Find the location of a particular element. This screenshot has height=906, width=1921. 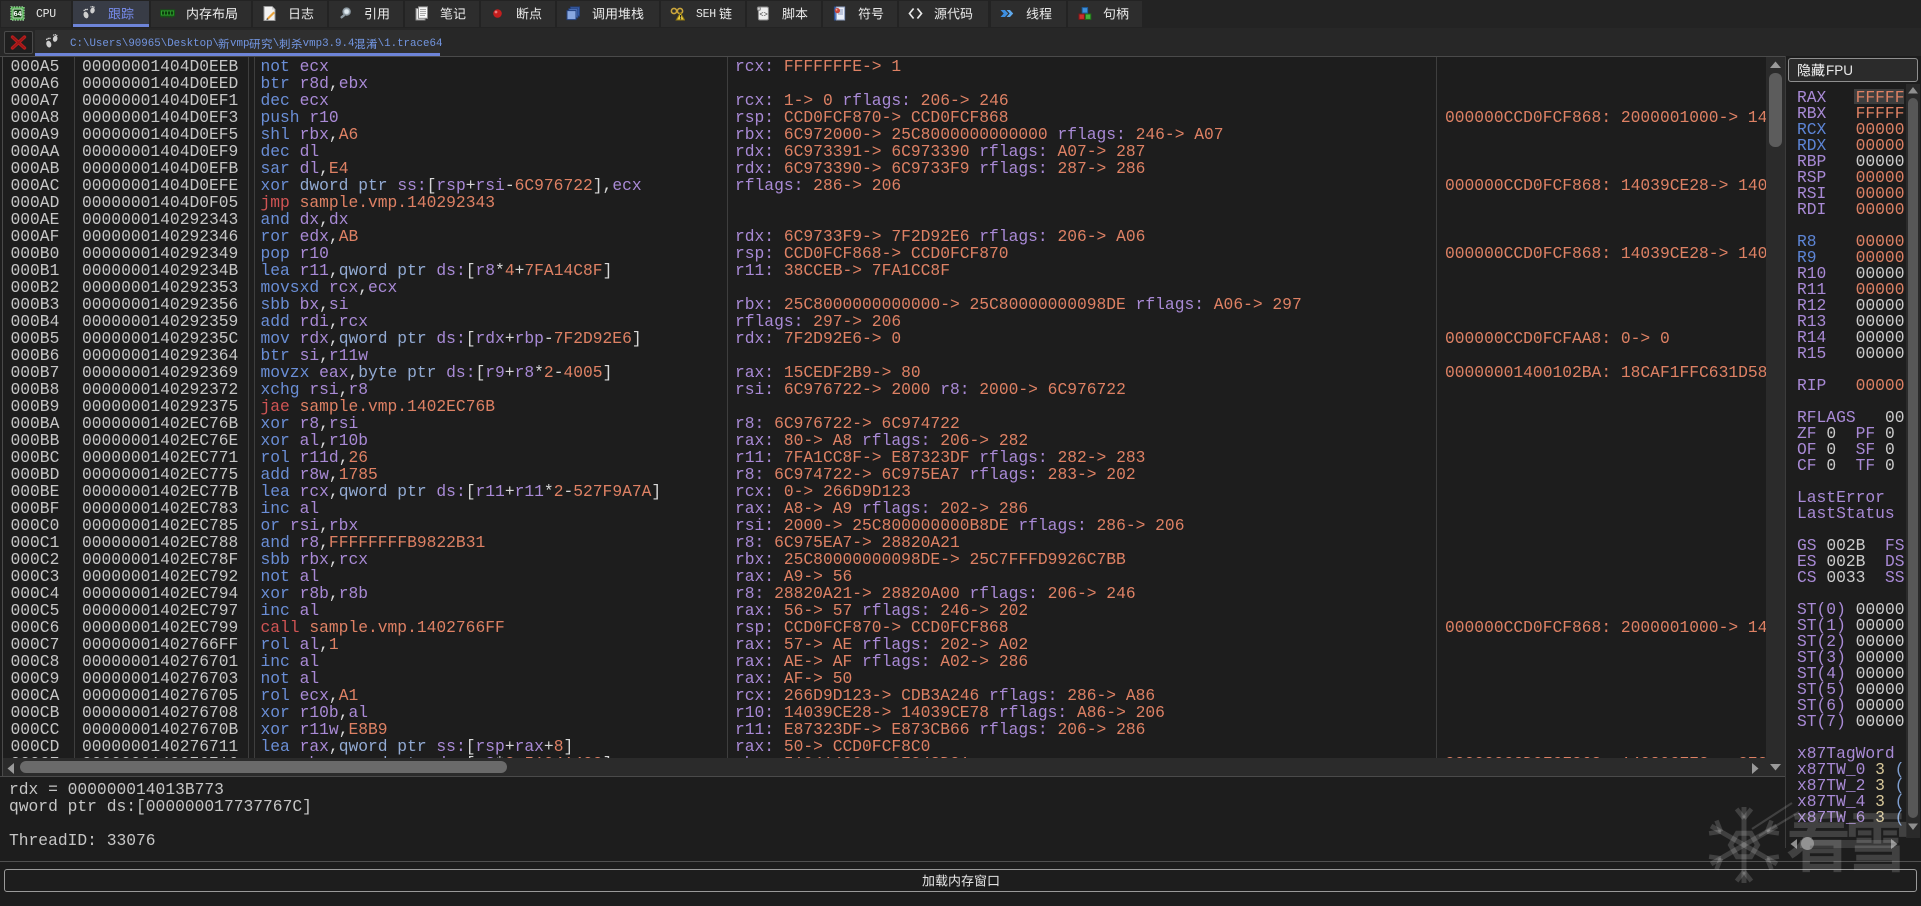

svg-text: 64 is located at coordinates (18, 14).